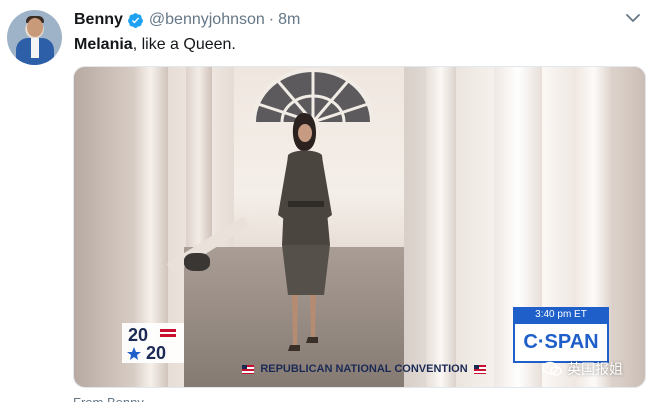 The height and width of the screenshot is (402, 650). What do you see at coordinates (552, 368) in the screenshot?
I see `wechat-icon` at bounding box center [552, 368].